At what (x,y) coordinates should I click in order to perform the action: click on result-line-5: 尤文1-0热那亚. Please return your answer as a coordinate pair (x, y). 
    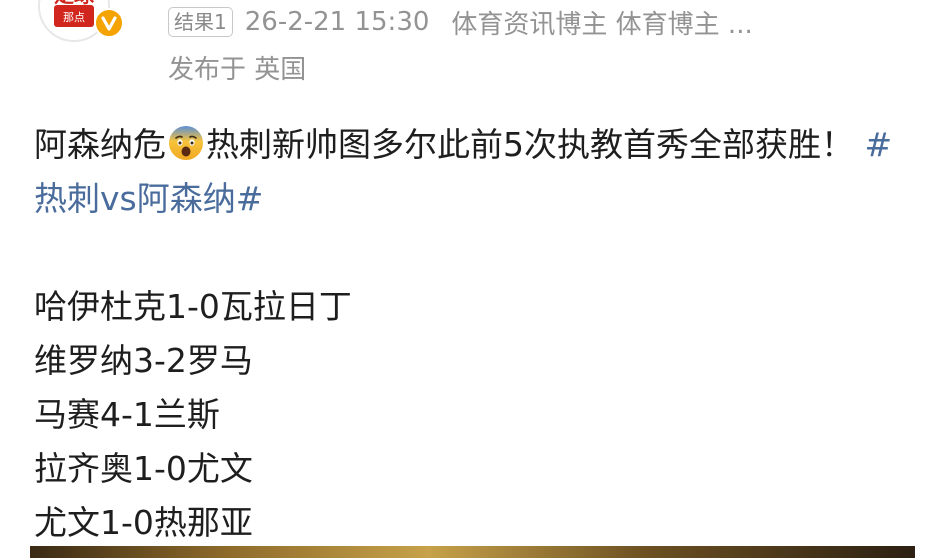
    Looking at the image, I should click on (143, 522).